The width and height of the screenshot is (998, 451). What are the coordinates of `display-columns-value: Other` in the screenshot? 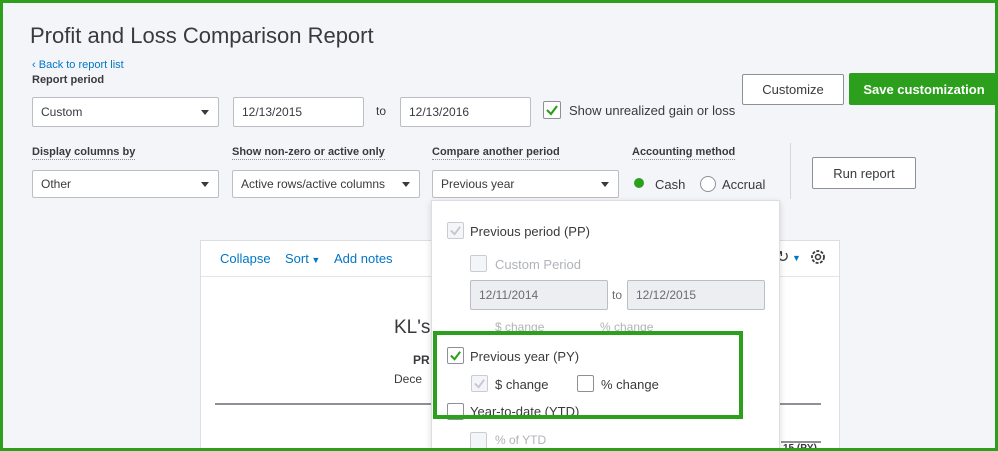 It's located at (56, 184).